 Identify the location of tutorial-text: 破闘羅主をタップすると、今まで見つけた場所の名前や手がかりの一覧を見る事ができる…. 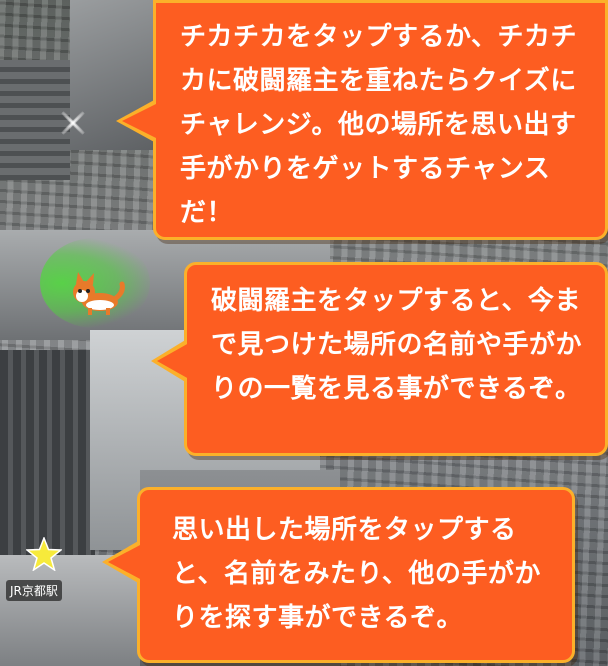
(397, 345).